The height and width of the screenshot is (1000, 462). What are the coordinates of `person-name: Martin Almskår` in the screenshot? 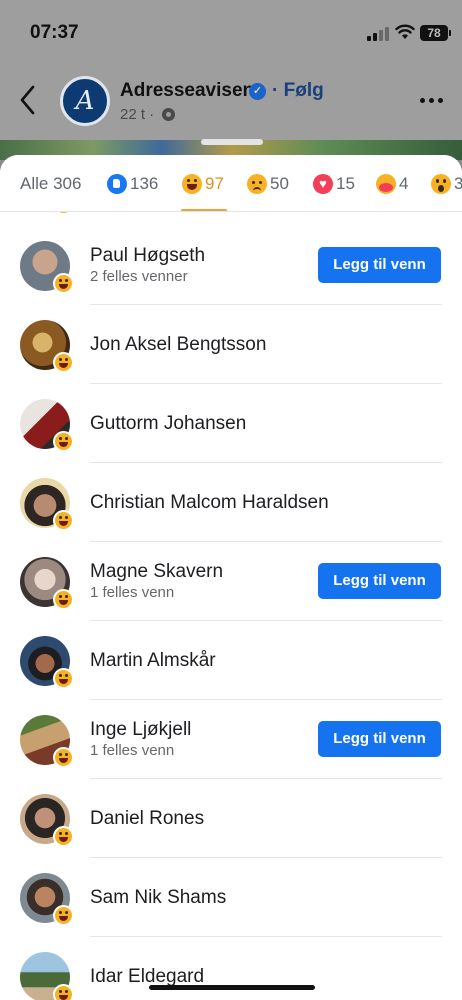 It's located at (153, 661).